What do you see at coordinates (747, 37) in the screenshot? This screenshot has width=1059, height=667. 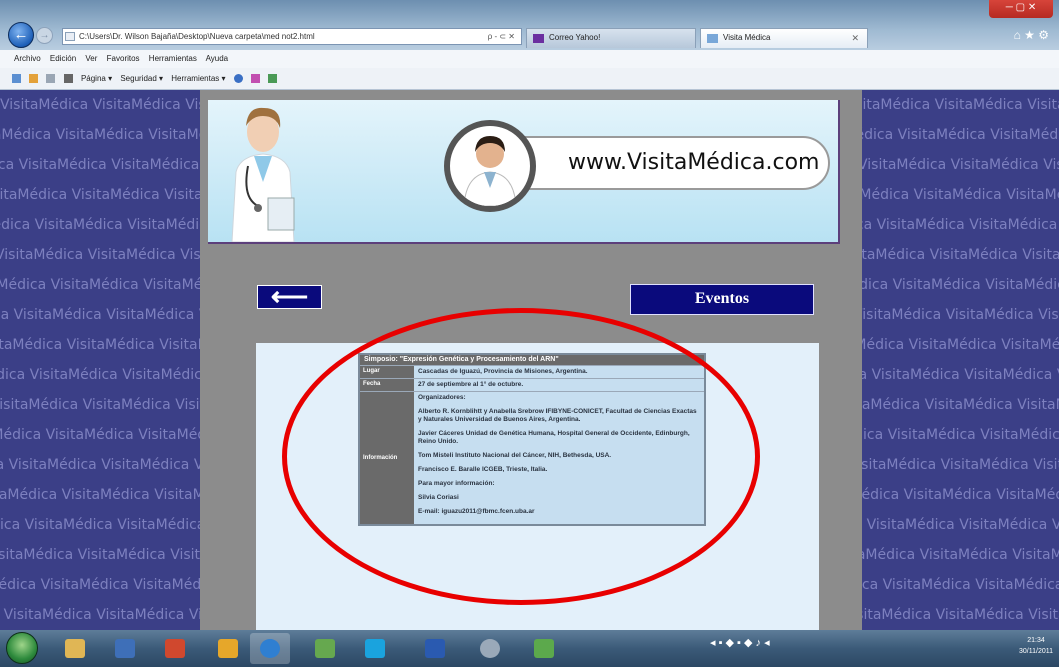 I see `tab-label: Visita Médica` at bounding box center [747, 37].